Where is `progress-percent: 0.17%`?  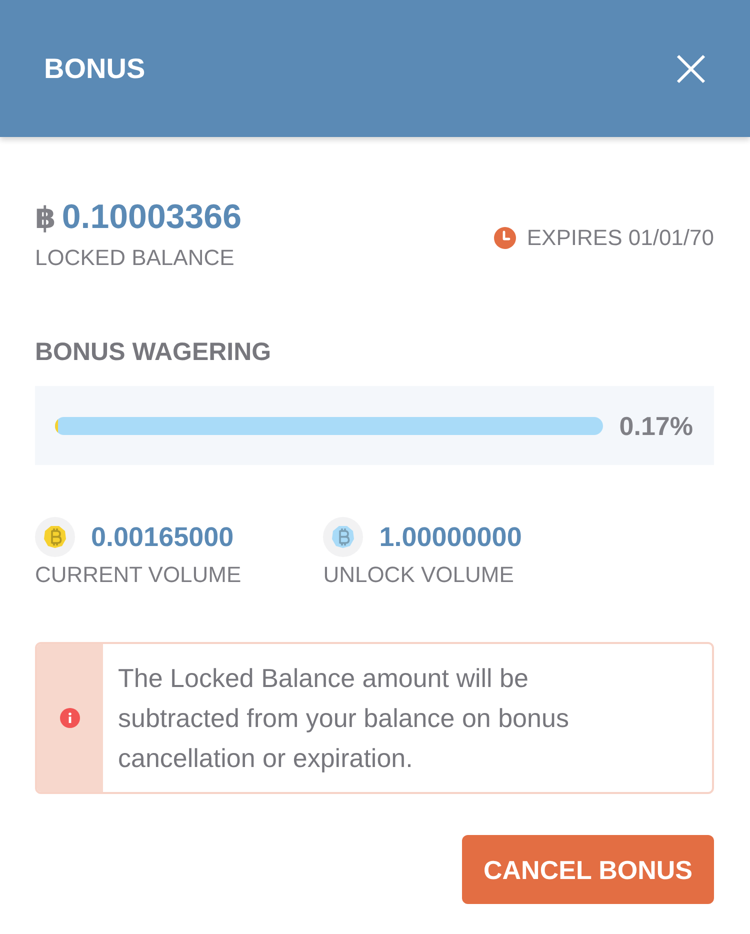 progress-percent: 0.17% is located at coordinates (656, 425).